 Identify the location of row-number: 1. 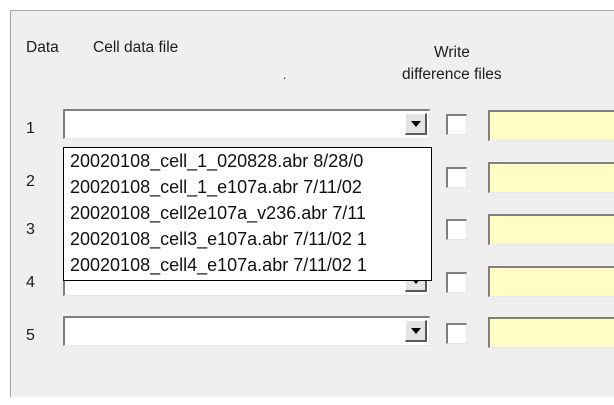
(30, 128).